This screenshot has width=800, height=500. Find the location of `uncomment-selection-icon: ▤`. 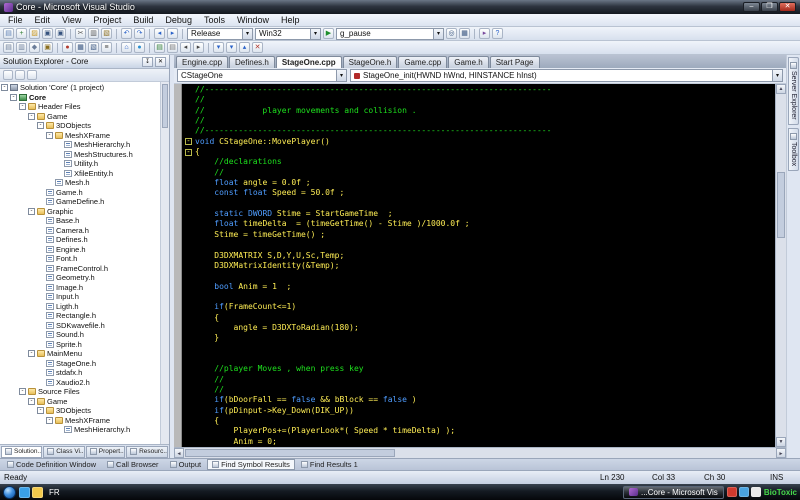

uncomment-selection-icon: ▤ is located at coordinates (172, 47).